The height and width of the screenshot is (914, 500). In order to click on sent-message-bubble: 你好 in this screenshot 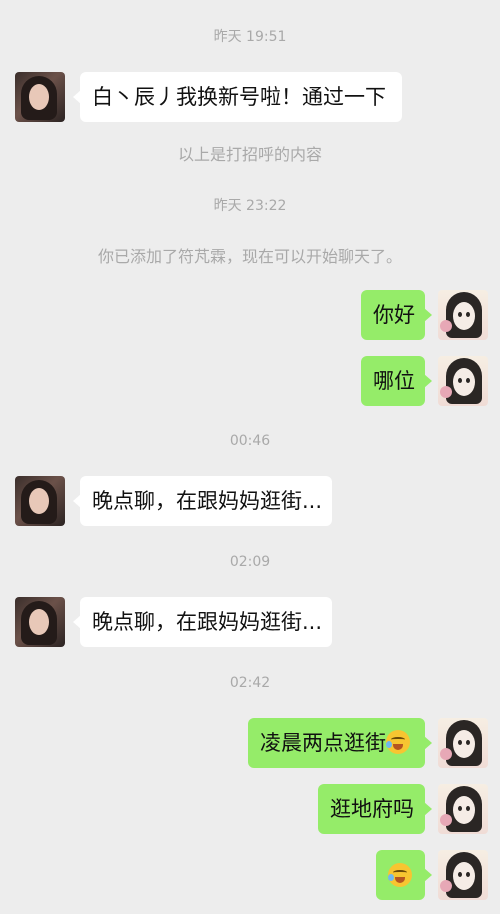, I will do `click(396, 315)`.